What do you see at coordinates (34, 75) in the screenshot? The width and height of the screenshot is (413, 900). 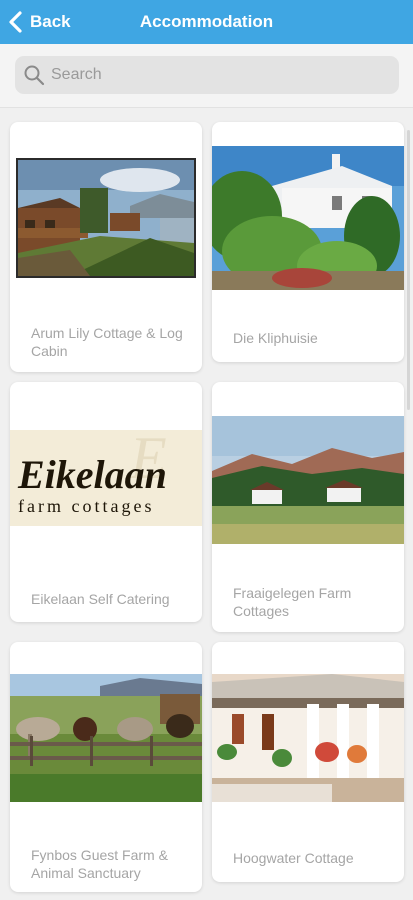 I see `search-icon` at bounding box center [34, 75].